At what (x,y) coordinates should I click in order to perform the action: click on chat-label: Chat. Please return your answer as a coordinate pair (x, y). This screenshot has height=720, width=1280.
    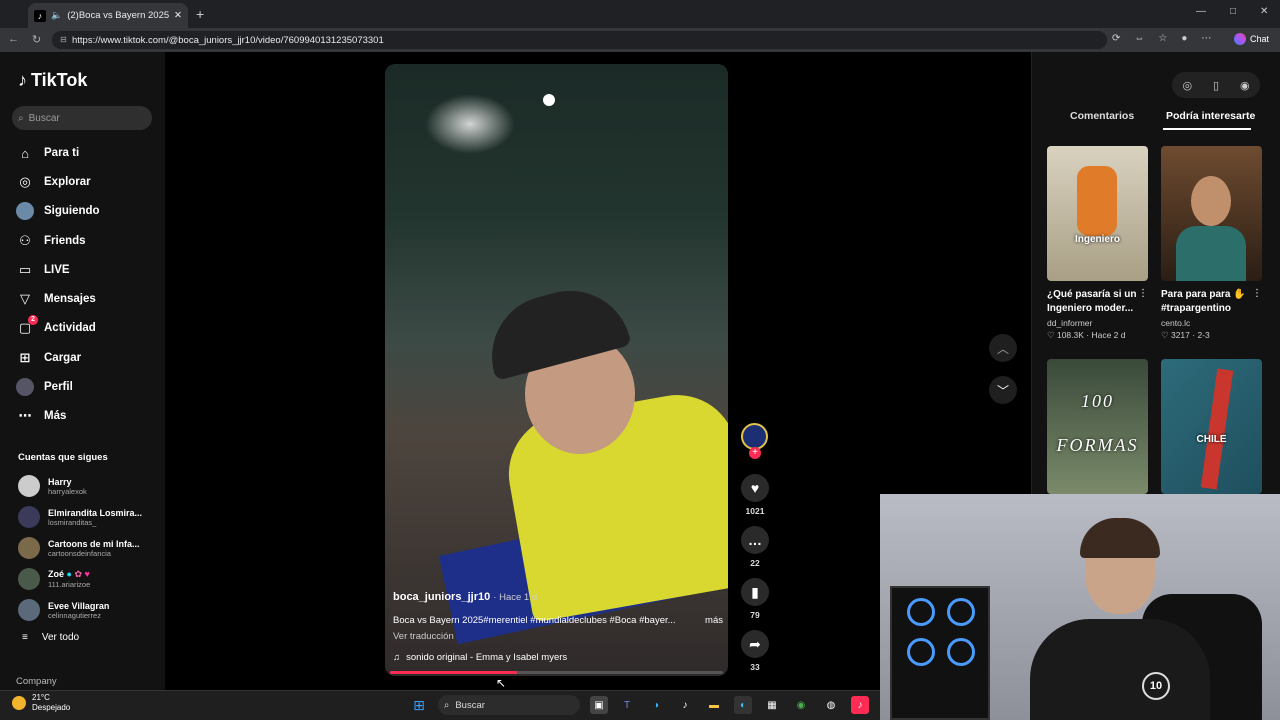
    Looking at the image, I should click on (1259, 39).